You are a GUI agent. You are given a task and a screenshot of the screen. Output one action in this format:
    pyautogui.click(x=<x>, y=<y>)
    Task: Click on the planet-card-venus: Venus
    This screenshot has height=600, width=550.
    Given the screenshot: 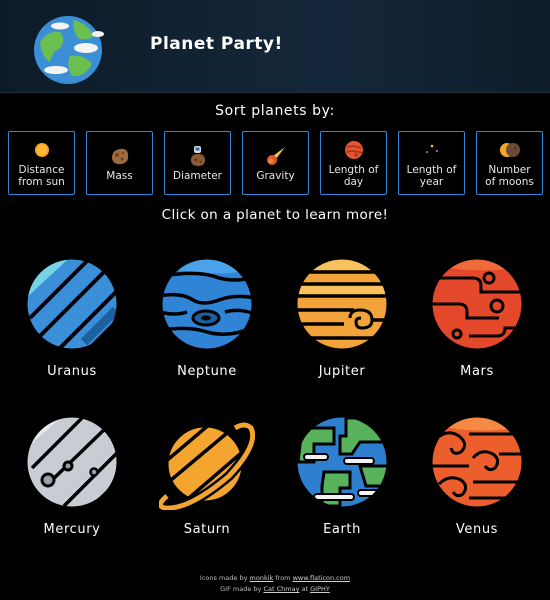 What is the action you would take?
    pyautogui.click(x=477, y=484)
    